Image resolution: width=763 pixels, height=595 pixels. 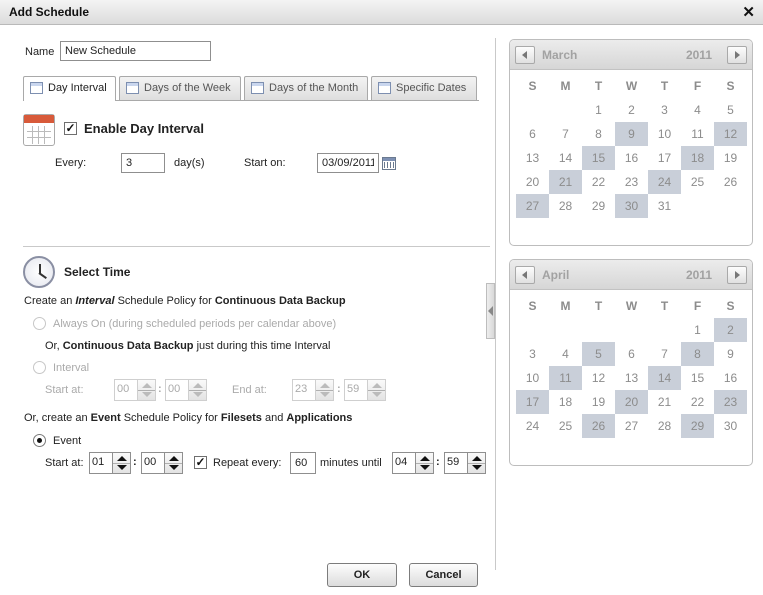 I want to click on close-icon: ✕, so click(x=748, y=12).